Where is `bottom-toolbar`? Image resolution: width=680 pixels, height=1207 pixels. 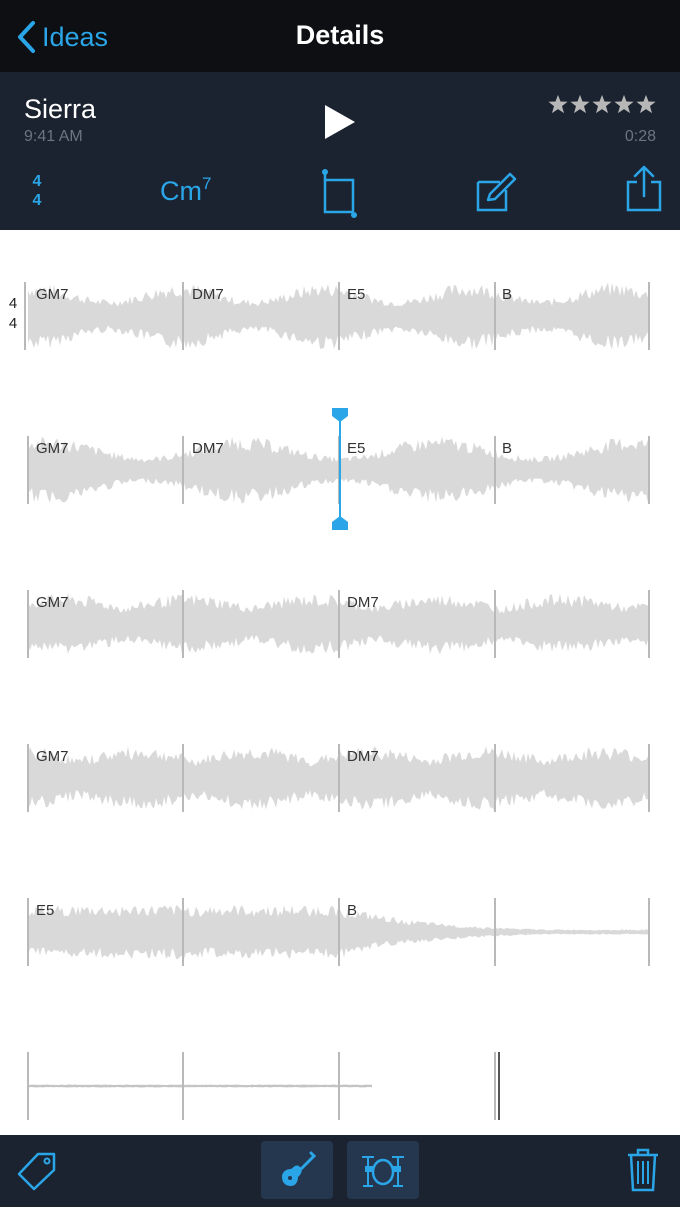
bottom-toolbar is located at coordinates (340, 1171).